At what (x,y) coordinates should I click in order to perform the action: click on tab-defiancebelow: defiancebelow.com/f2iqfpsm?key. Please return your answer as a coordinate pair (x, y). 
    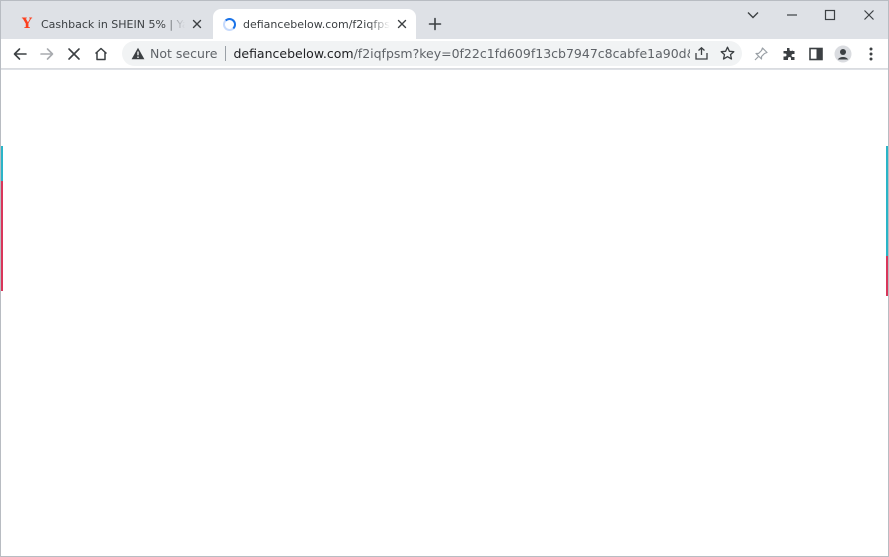
    Looking at the image, I should click on (314, 24).